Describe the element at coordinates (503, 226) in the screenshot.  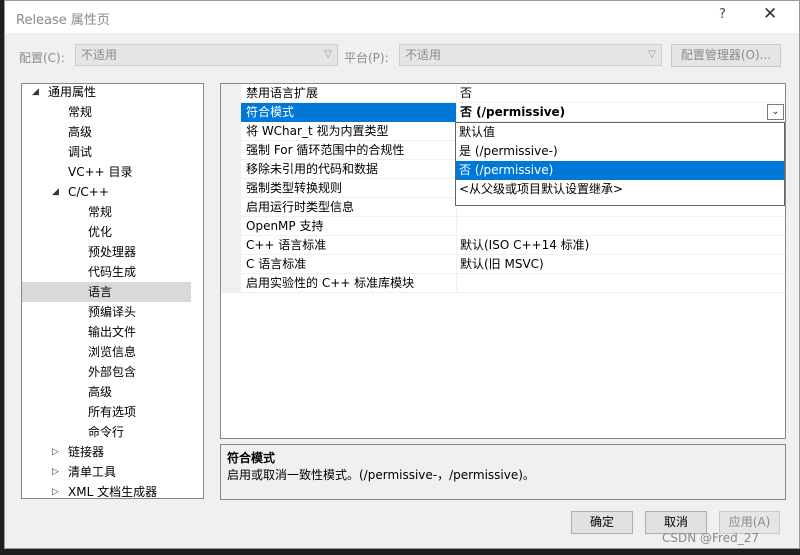
I see `property-row: OpenMP 支持` at that location.